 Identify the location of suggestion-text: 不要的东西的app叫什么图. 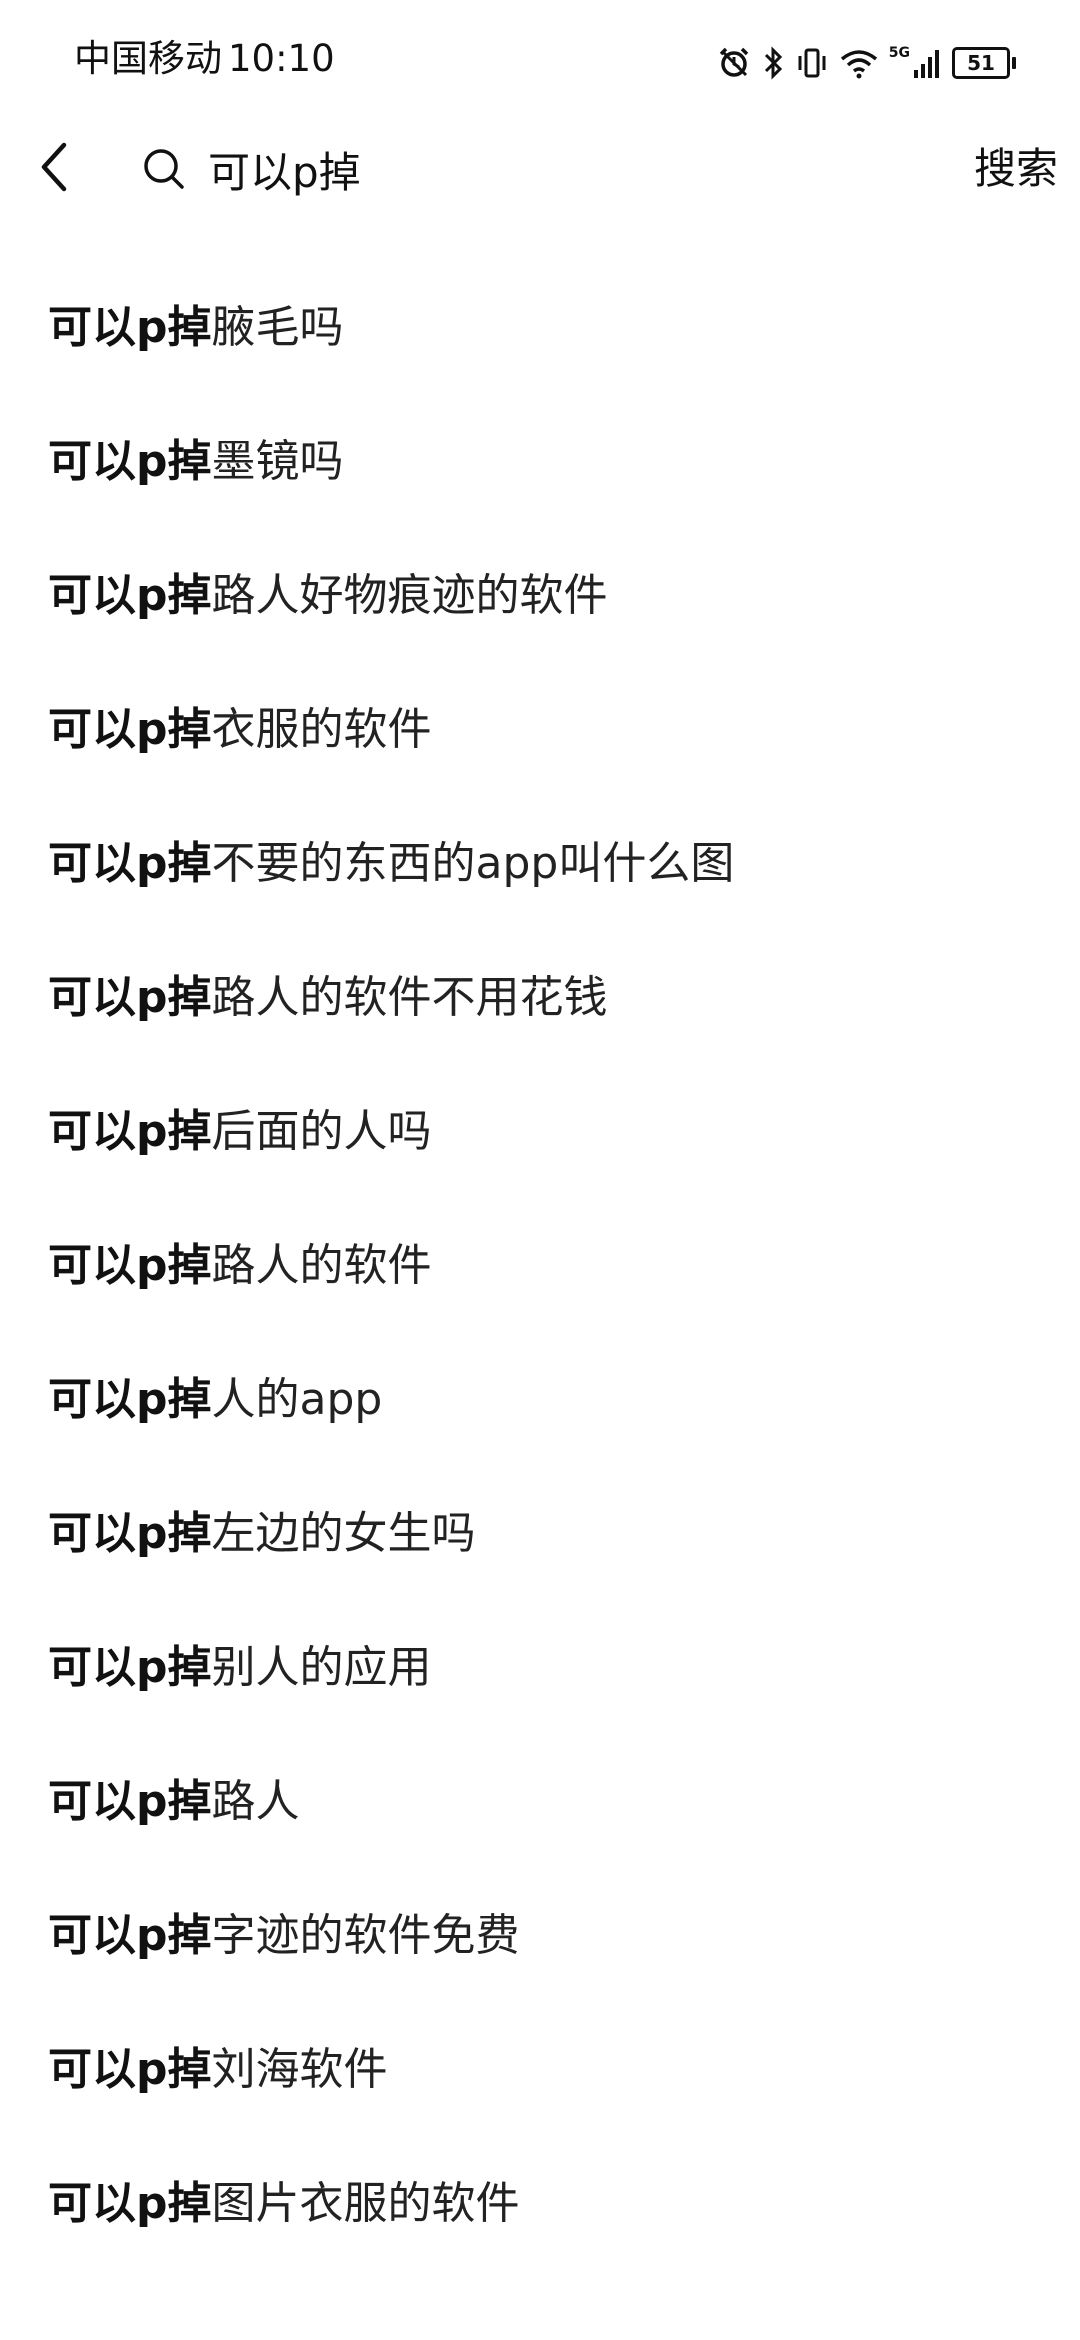
(473, 863).